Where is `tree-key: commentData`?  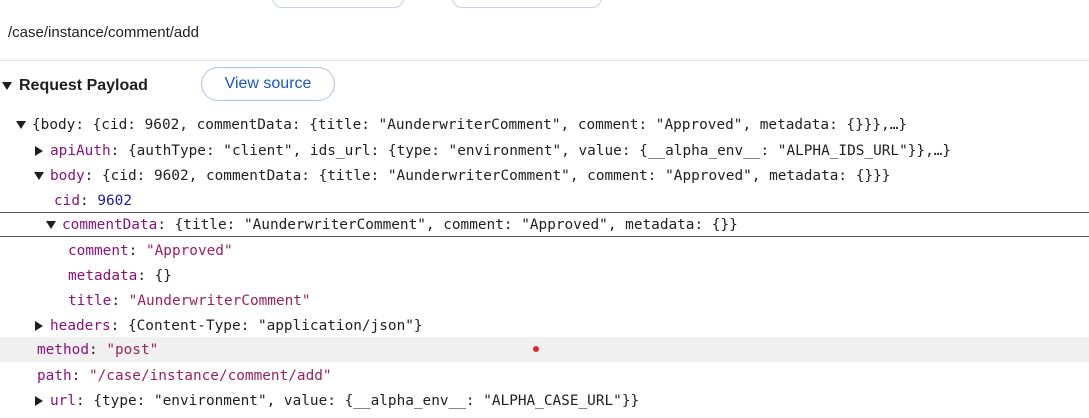
tree-key: commentData is located at coordinates (110, 224).